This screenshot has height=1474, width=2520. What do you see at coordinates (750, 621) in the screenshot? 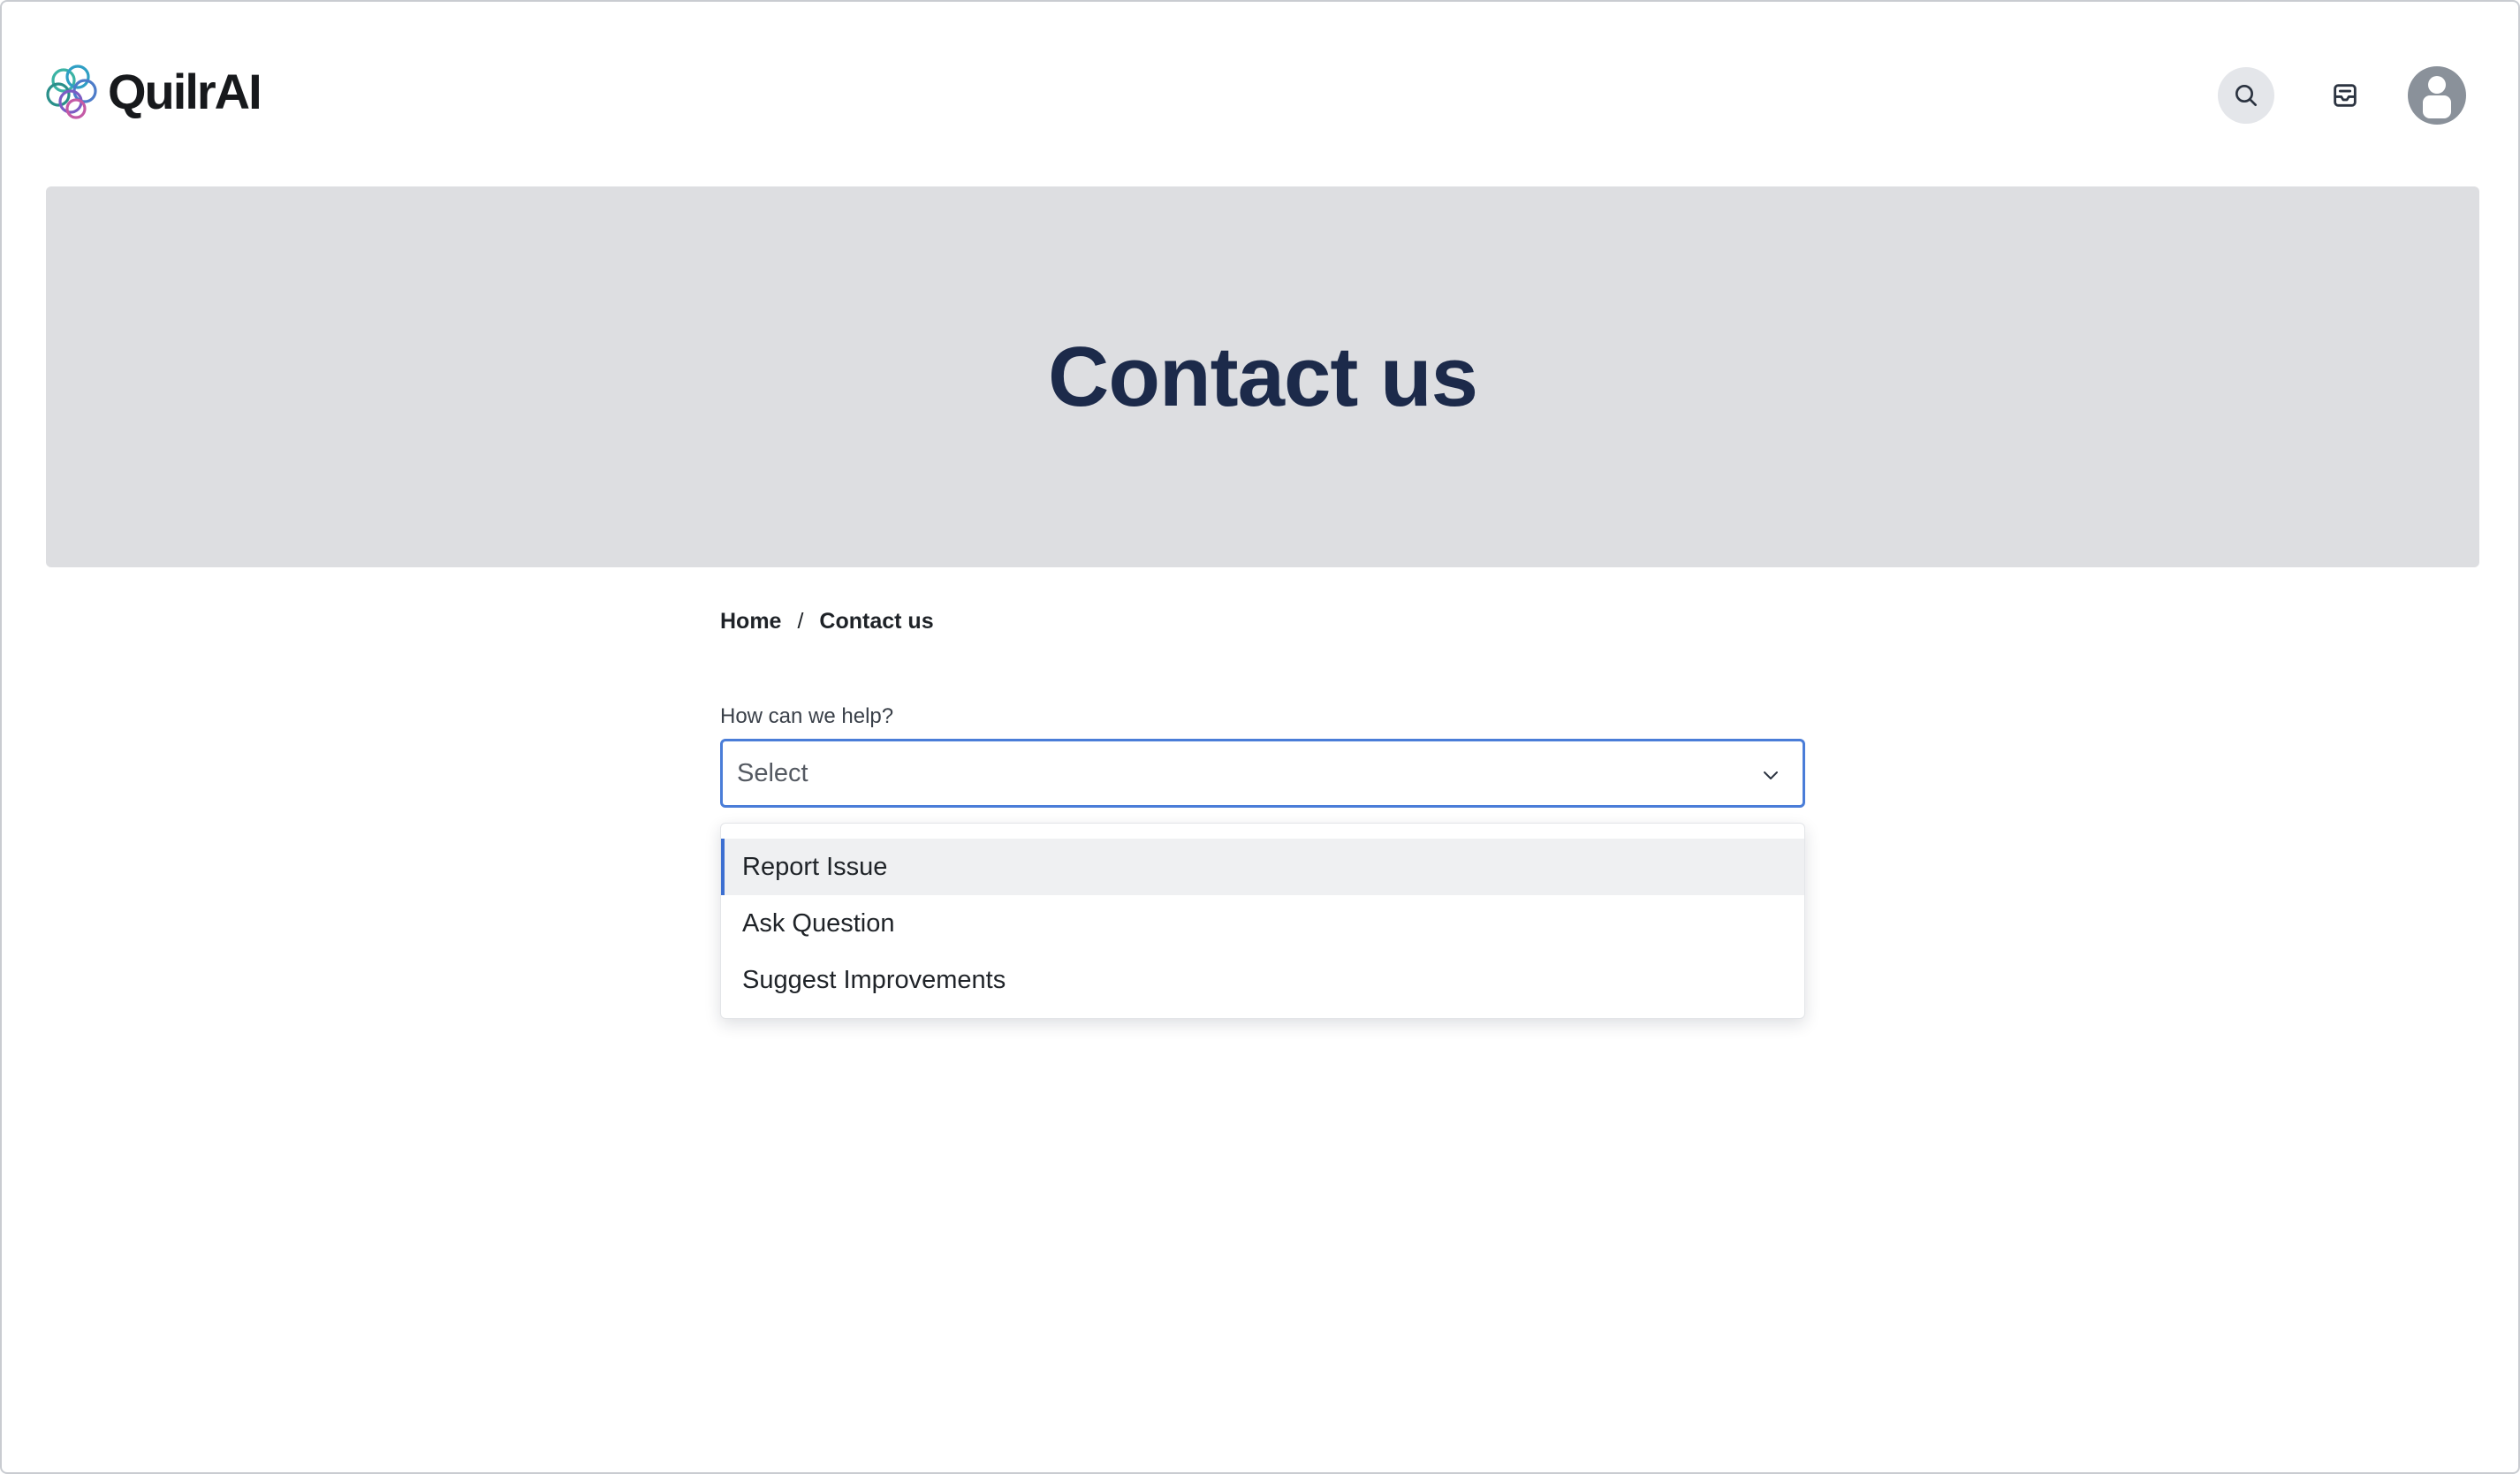
I see `breadcrumb-home-link: Home` at bounding box center [750, 621].